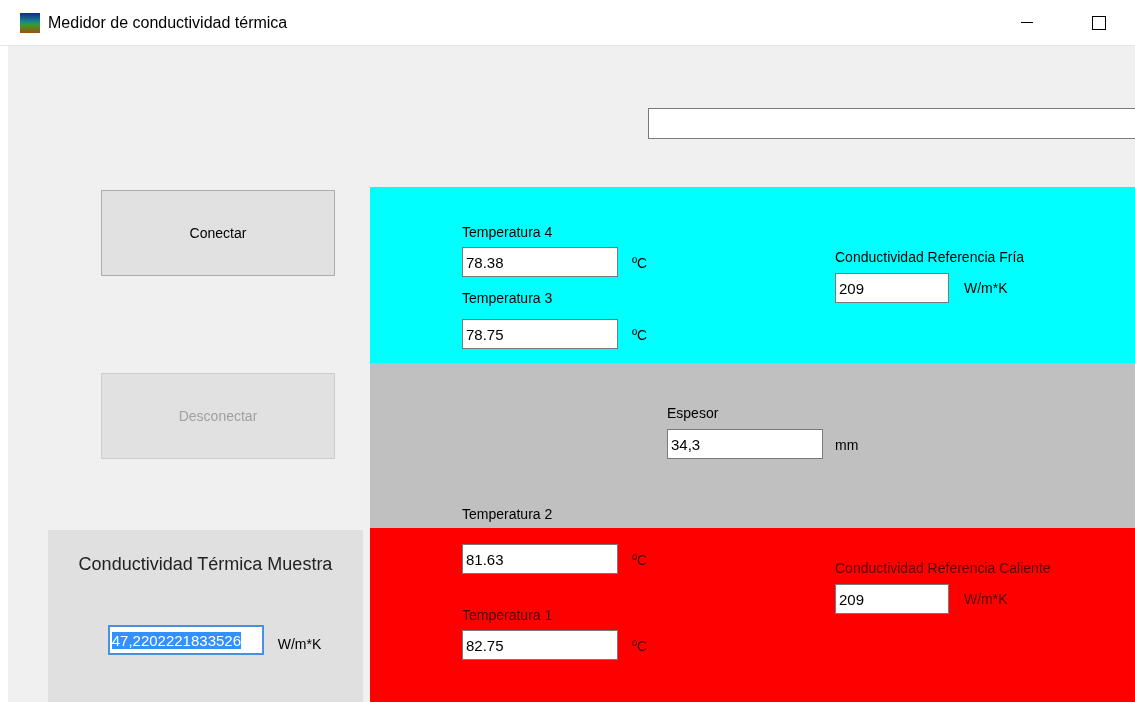  What do you see at coordinates (1027, 22) in the screenshot?
I see `minimize-icon` at bounding box center [1027, 22].